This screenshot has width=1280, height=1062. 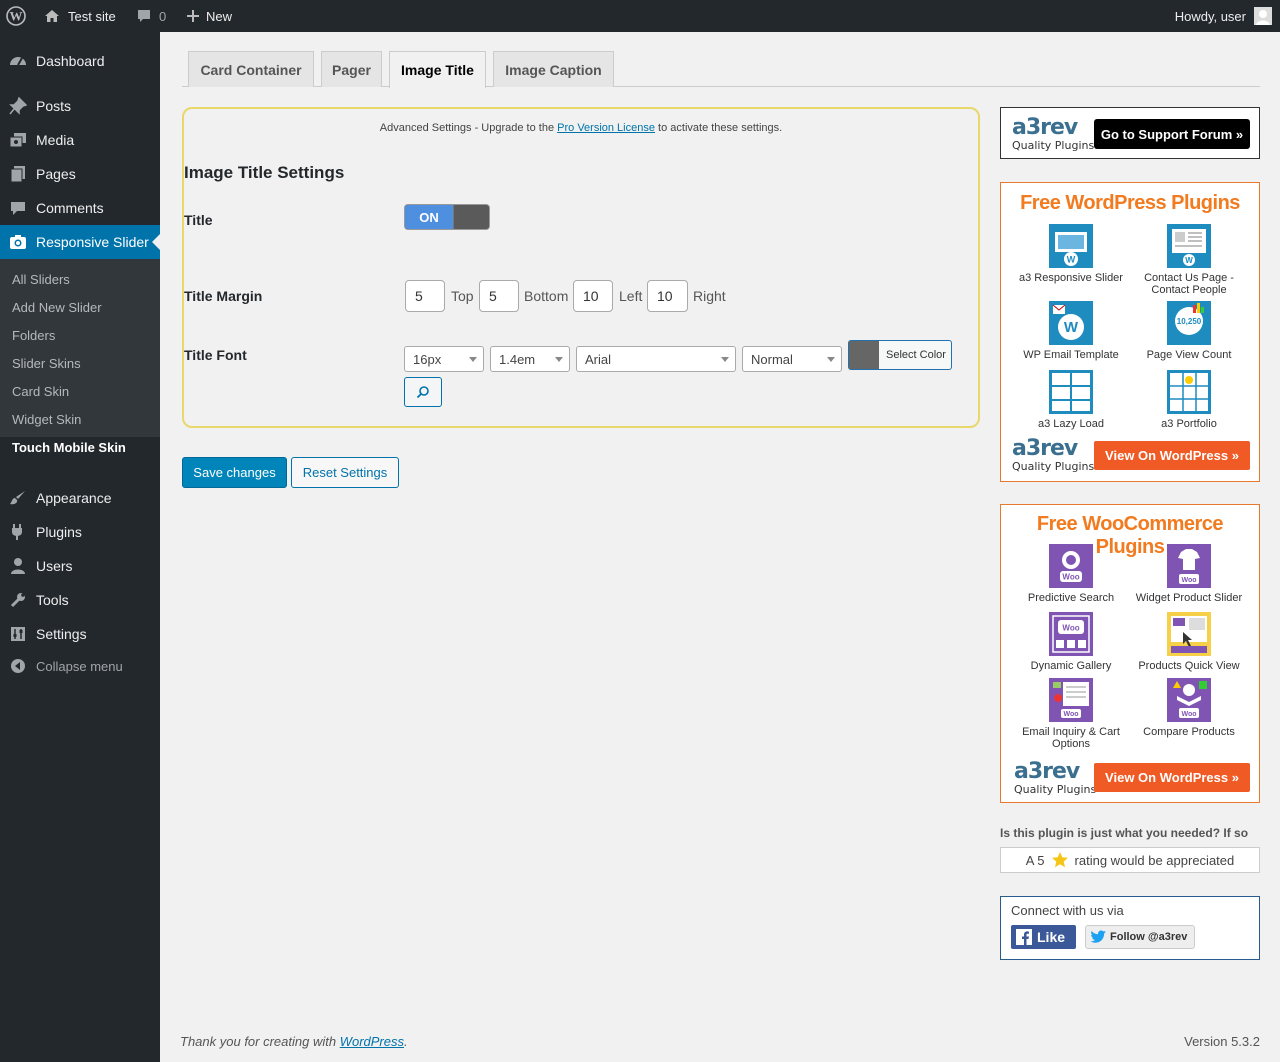 I want to click on menu-media: Media, so click(x=80, y=140).